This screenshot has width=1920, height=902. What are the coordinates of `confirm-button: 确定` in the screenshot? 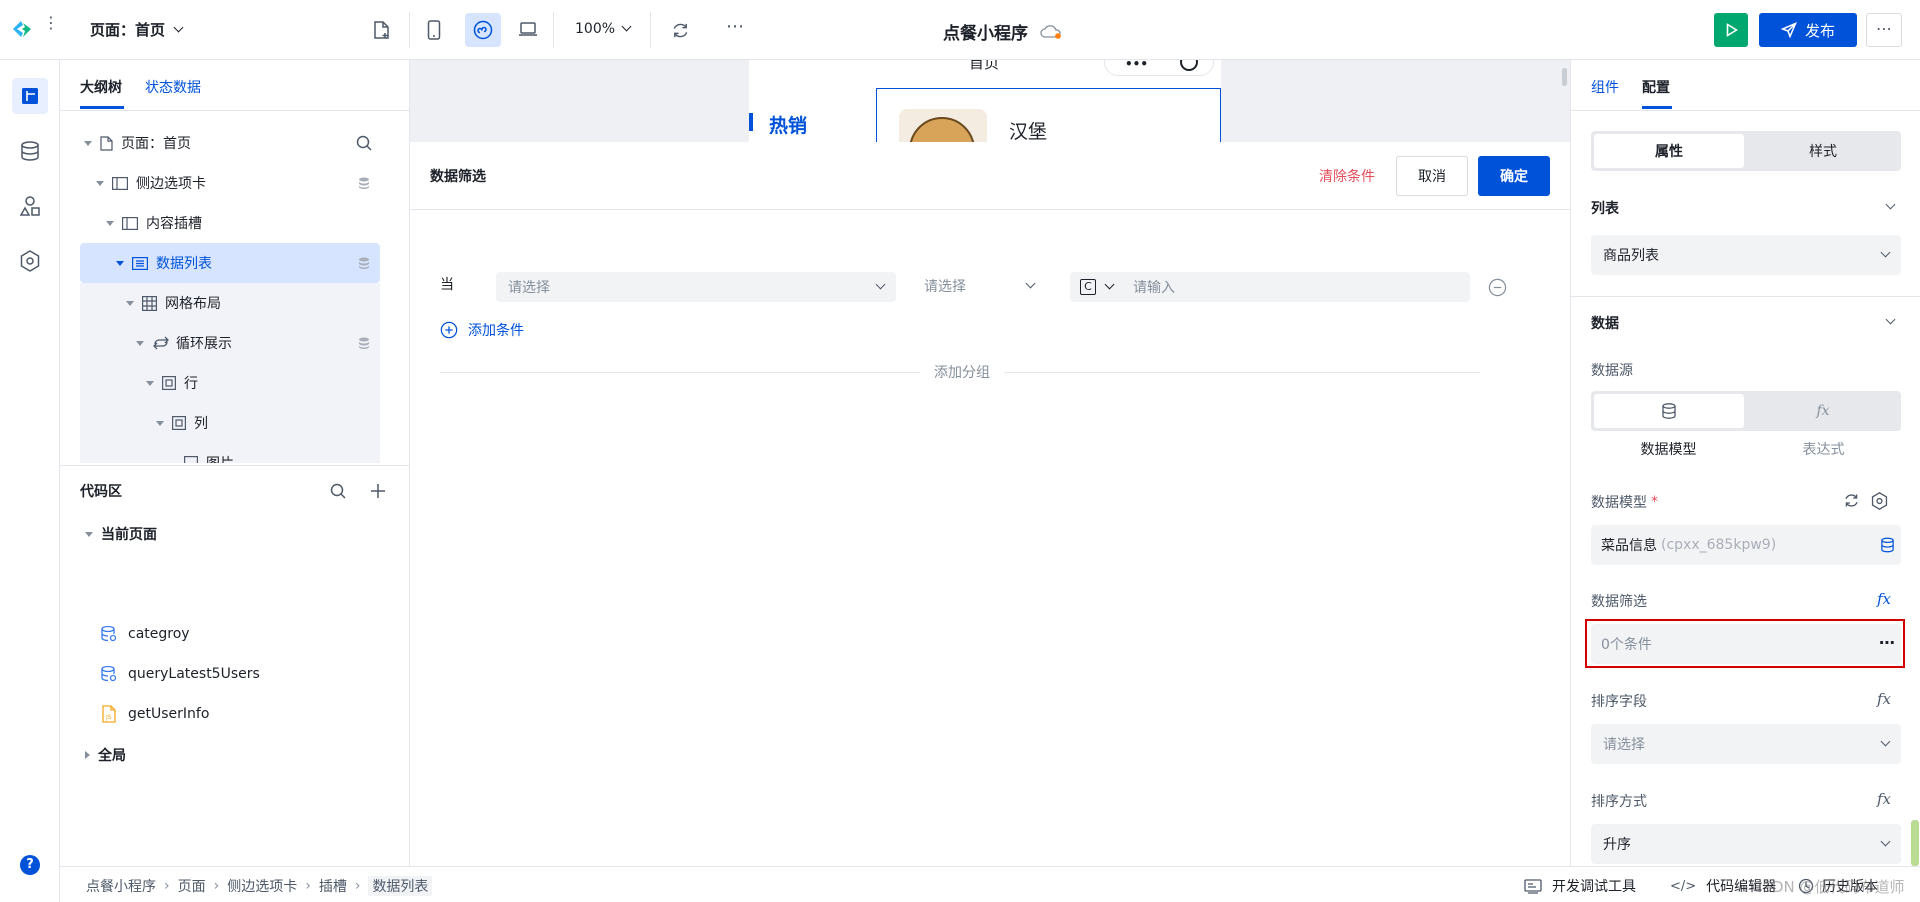 It's located at (1514, 176).